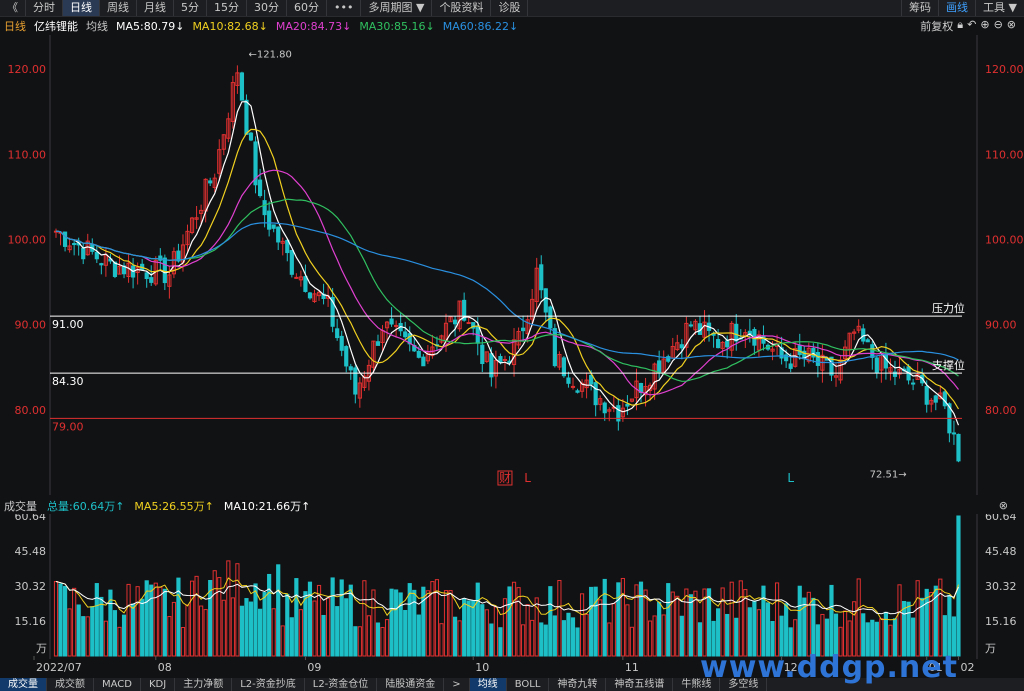 This screenshot has width=1024, height=691. Describe the element at coordinates (919, 8) in the screenshot. I see `right-tool-0: 筹码` at that location.